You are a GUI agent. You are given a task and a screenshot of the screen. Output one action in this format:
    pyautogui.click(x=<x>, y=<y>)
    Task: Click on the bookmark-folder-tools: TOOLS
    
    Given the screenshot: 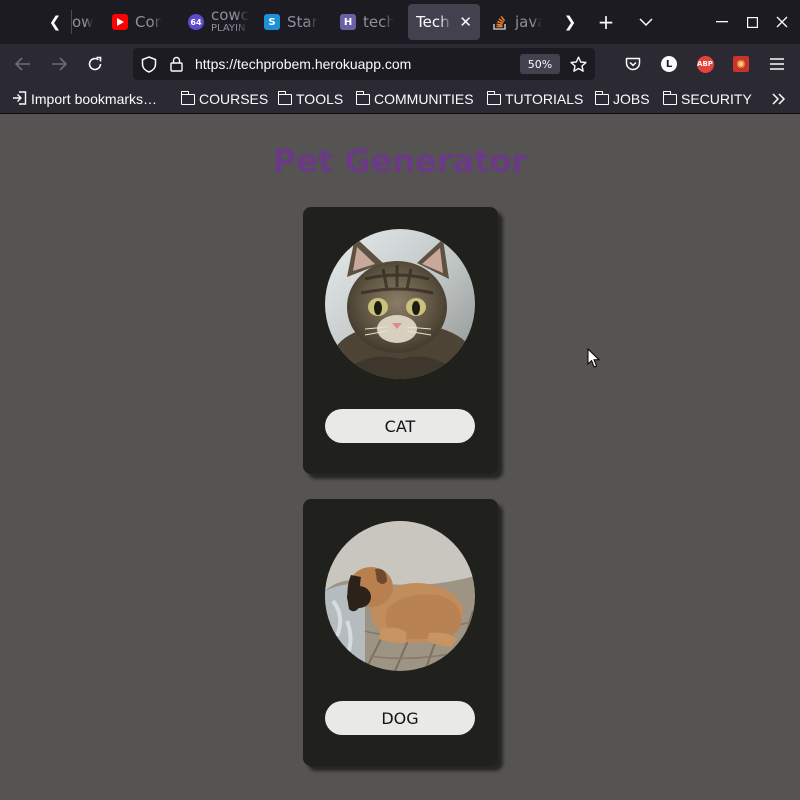 What is the action you would take?
    pyautogui.click(x=310, y=99)
    